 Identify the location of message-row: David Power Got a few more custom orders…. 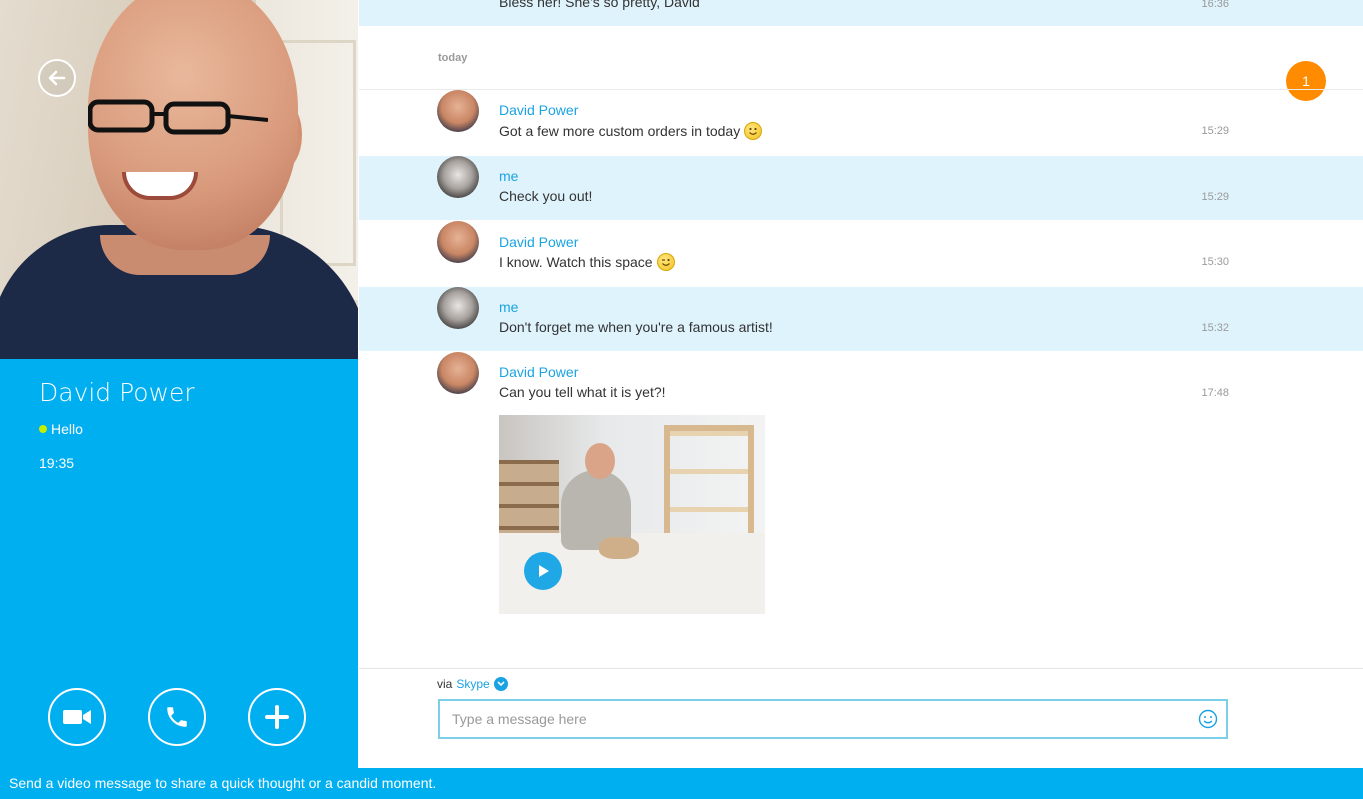
(861, 122).